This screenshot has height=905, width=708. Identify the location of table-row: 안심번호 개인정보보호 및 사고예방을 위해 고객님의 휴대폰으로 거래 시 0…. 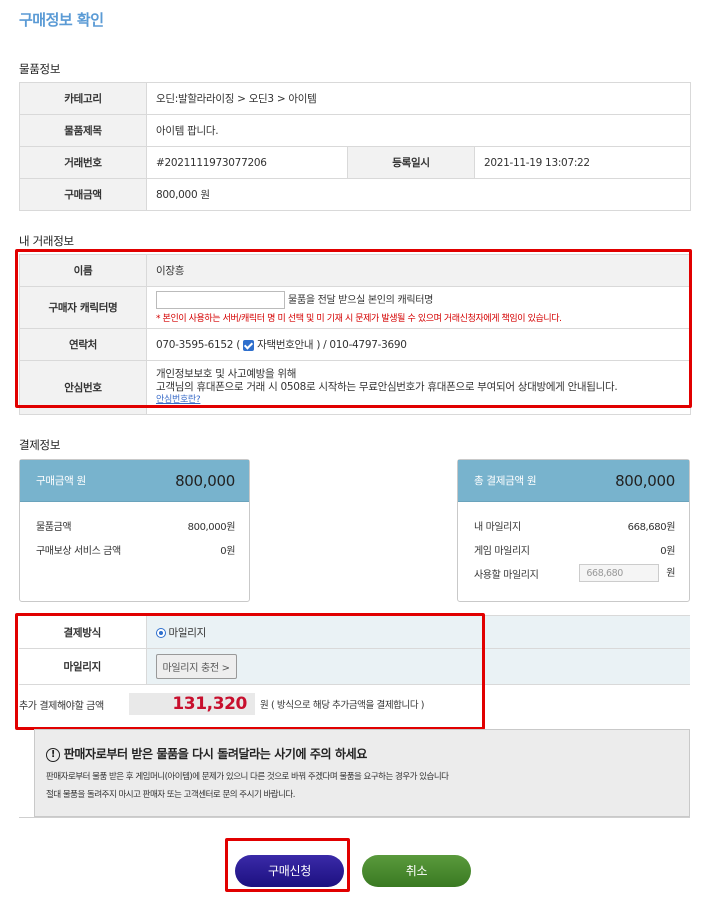
(355, 387).